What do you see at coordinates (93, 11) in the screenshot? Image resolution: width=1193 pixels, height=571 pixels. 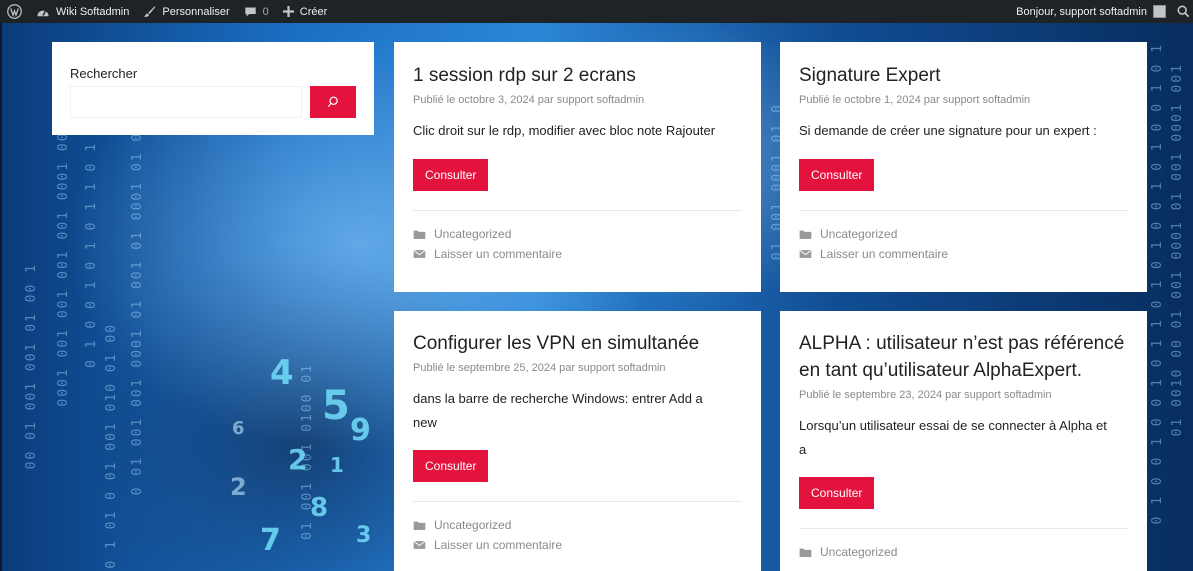 I see `site-name: Wiki Softadmin` at bounding box center [93, 11].